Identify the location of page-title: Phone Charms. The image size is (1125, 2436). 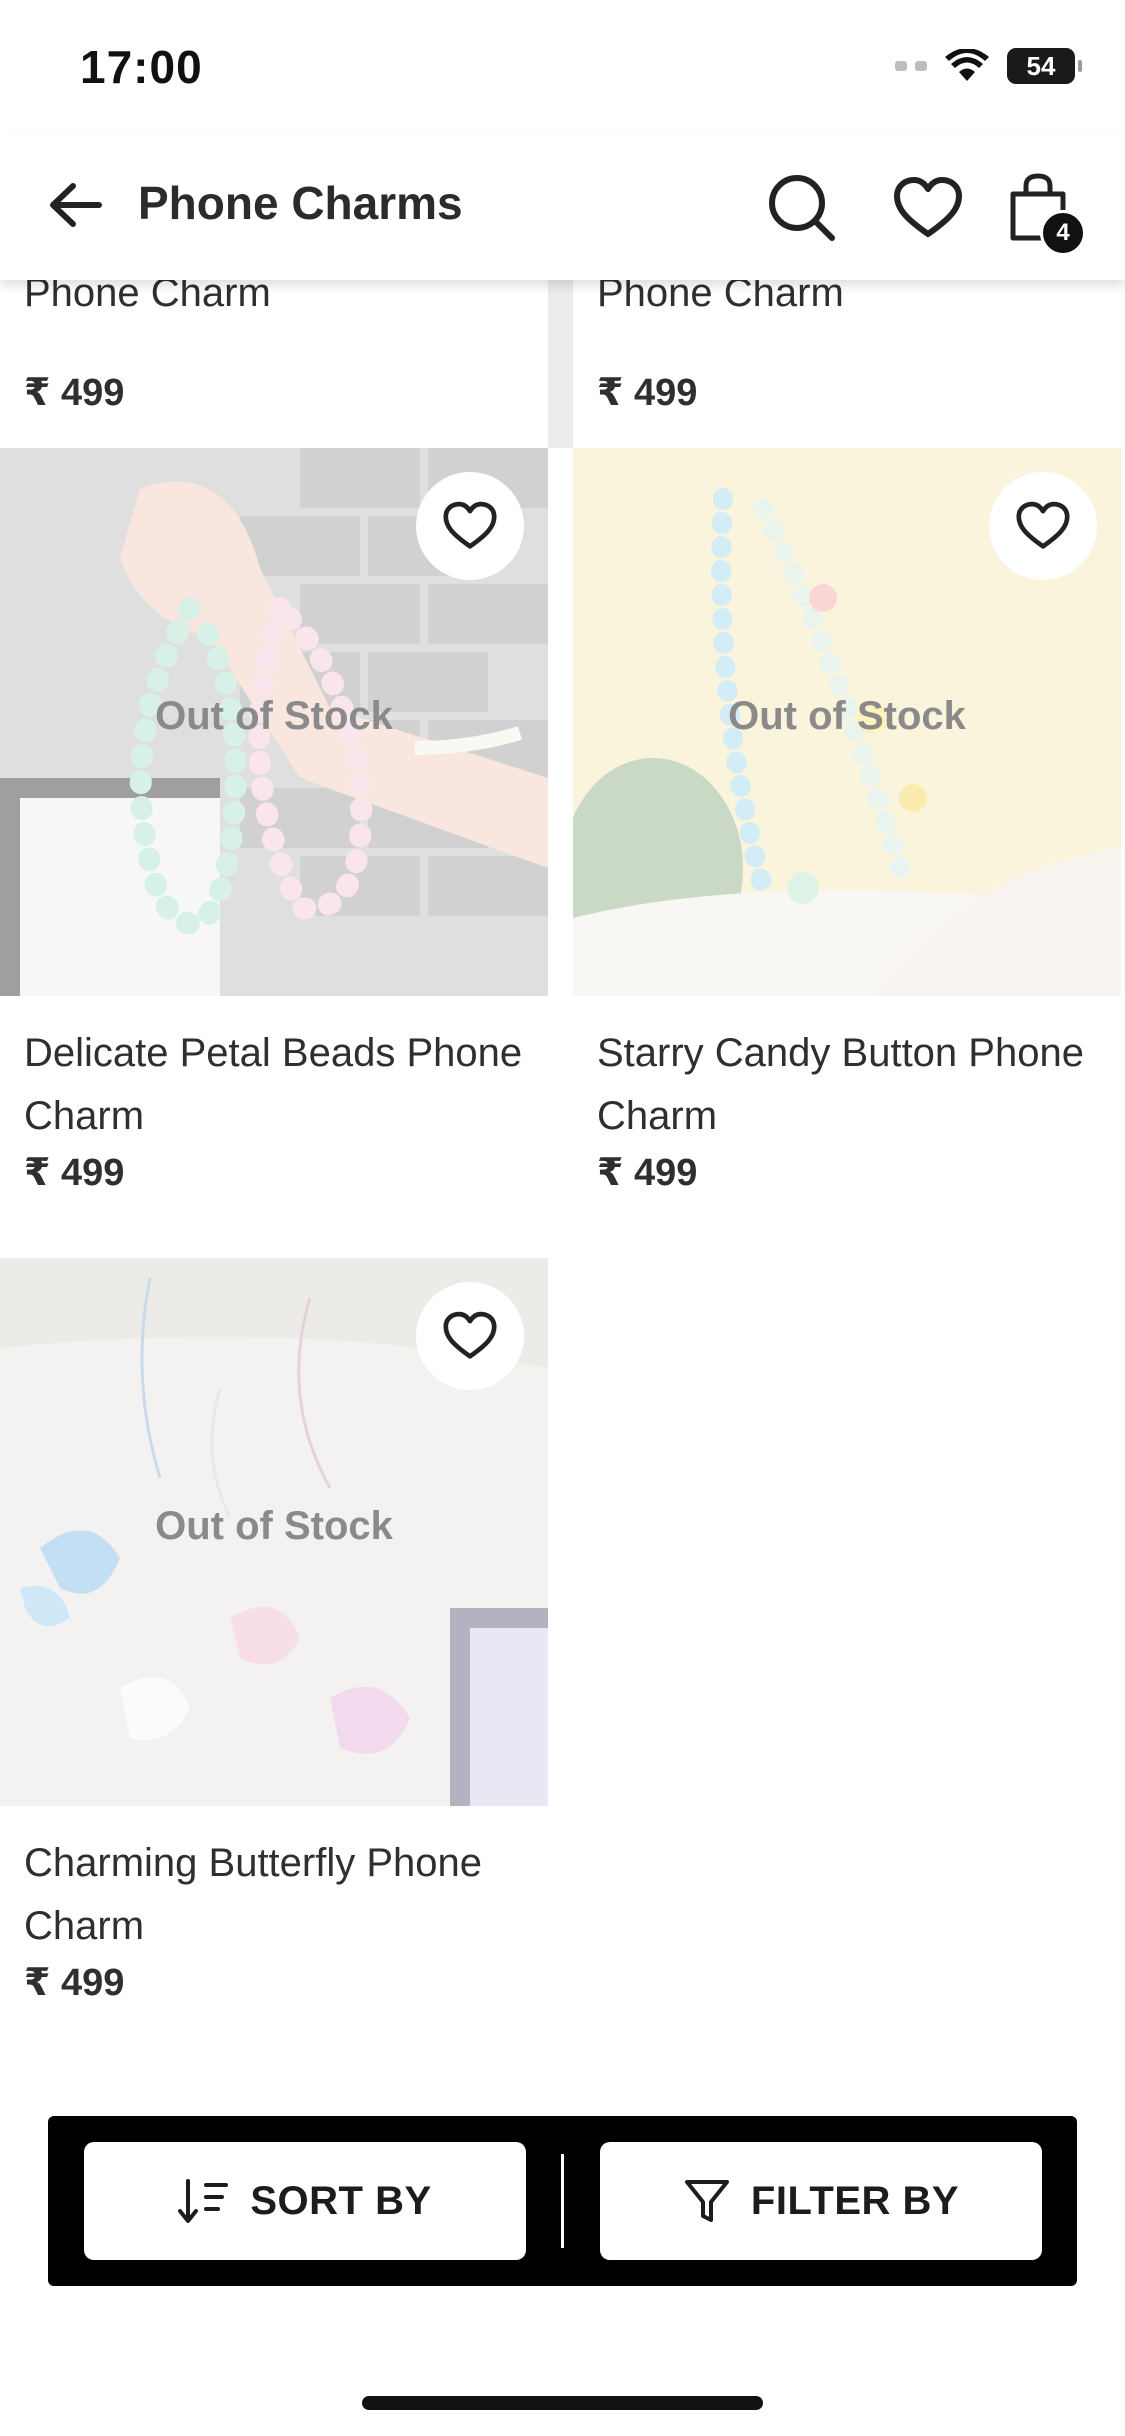
(300, 203).